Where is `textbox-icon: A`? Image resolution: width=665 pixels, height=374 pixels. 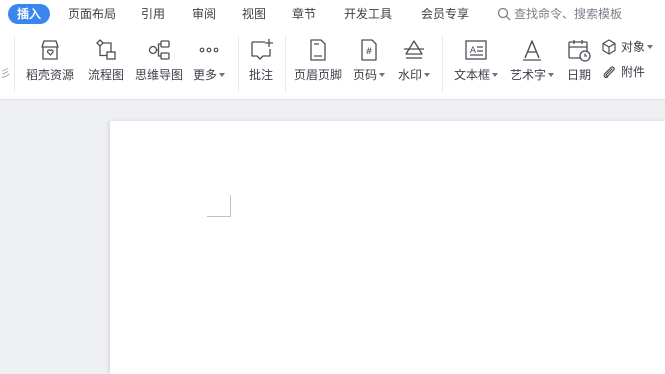 textbox-icon: A is located at coordinates (476, 50).